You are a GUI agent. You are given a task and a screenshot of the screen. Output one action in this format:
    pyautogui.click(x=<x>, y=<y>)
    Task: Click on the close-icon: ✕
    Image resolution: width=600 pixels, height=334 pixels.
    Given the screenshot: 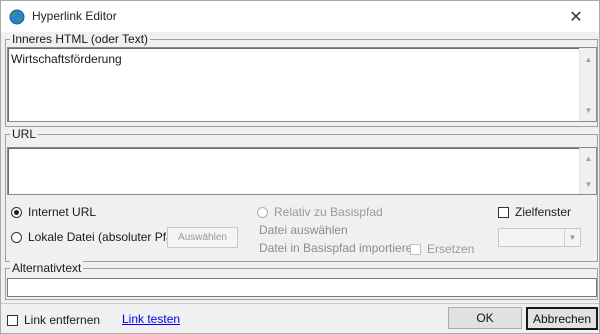 What is the action you would take?
    pyautogui.click(x=576, y=17)
    